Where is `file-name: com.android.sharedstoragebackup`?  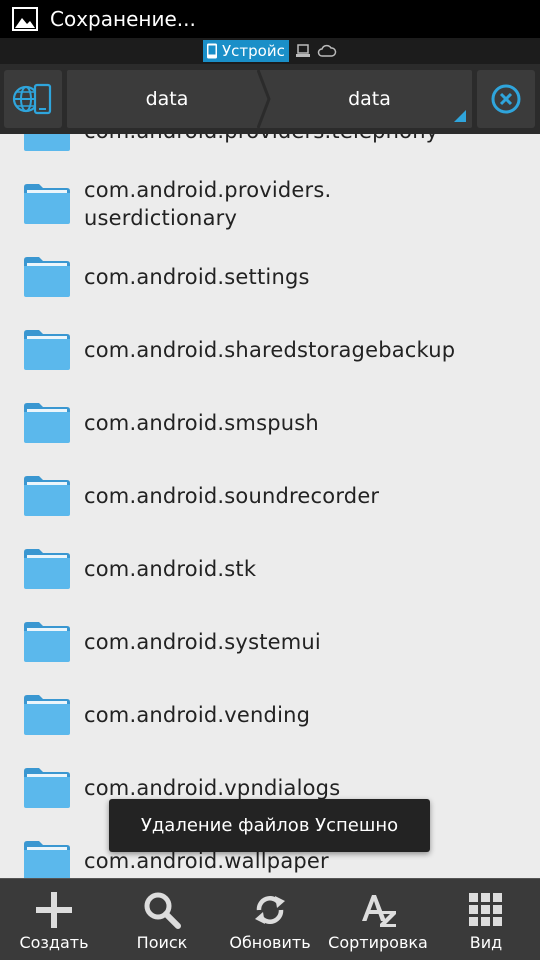
file-name: com.android.sharedstoragebackup is located at coordinates (270, 349).